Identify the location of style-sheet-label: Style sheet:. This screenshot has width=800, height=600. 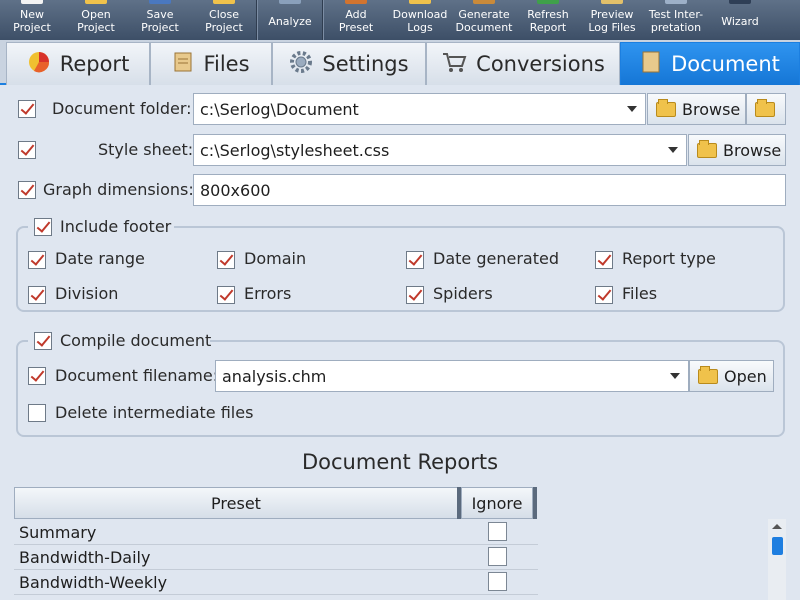
(146, 149).